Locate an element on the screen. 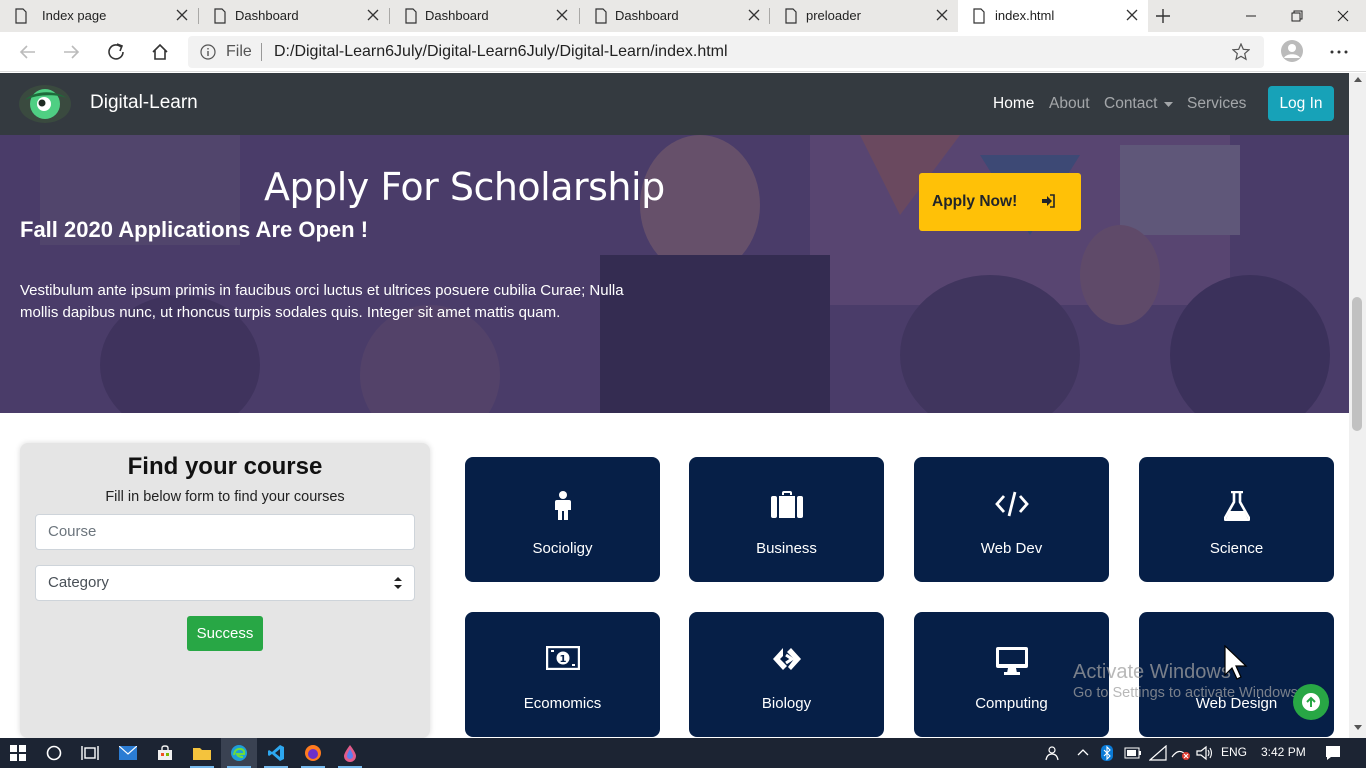 The image size is (1366, 768). start-button is located at coordinates (18, 753).